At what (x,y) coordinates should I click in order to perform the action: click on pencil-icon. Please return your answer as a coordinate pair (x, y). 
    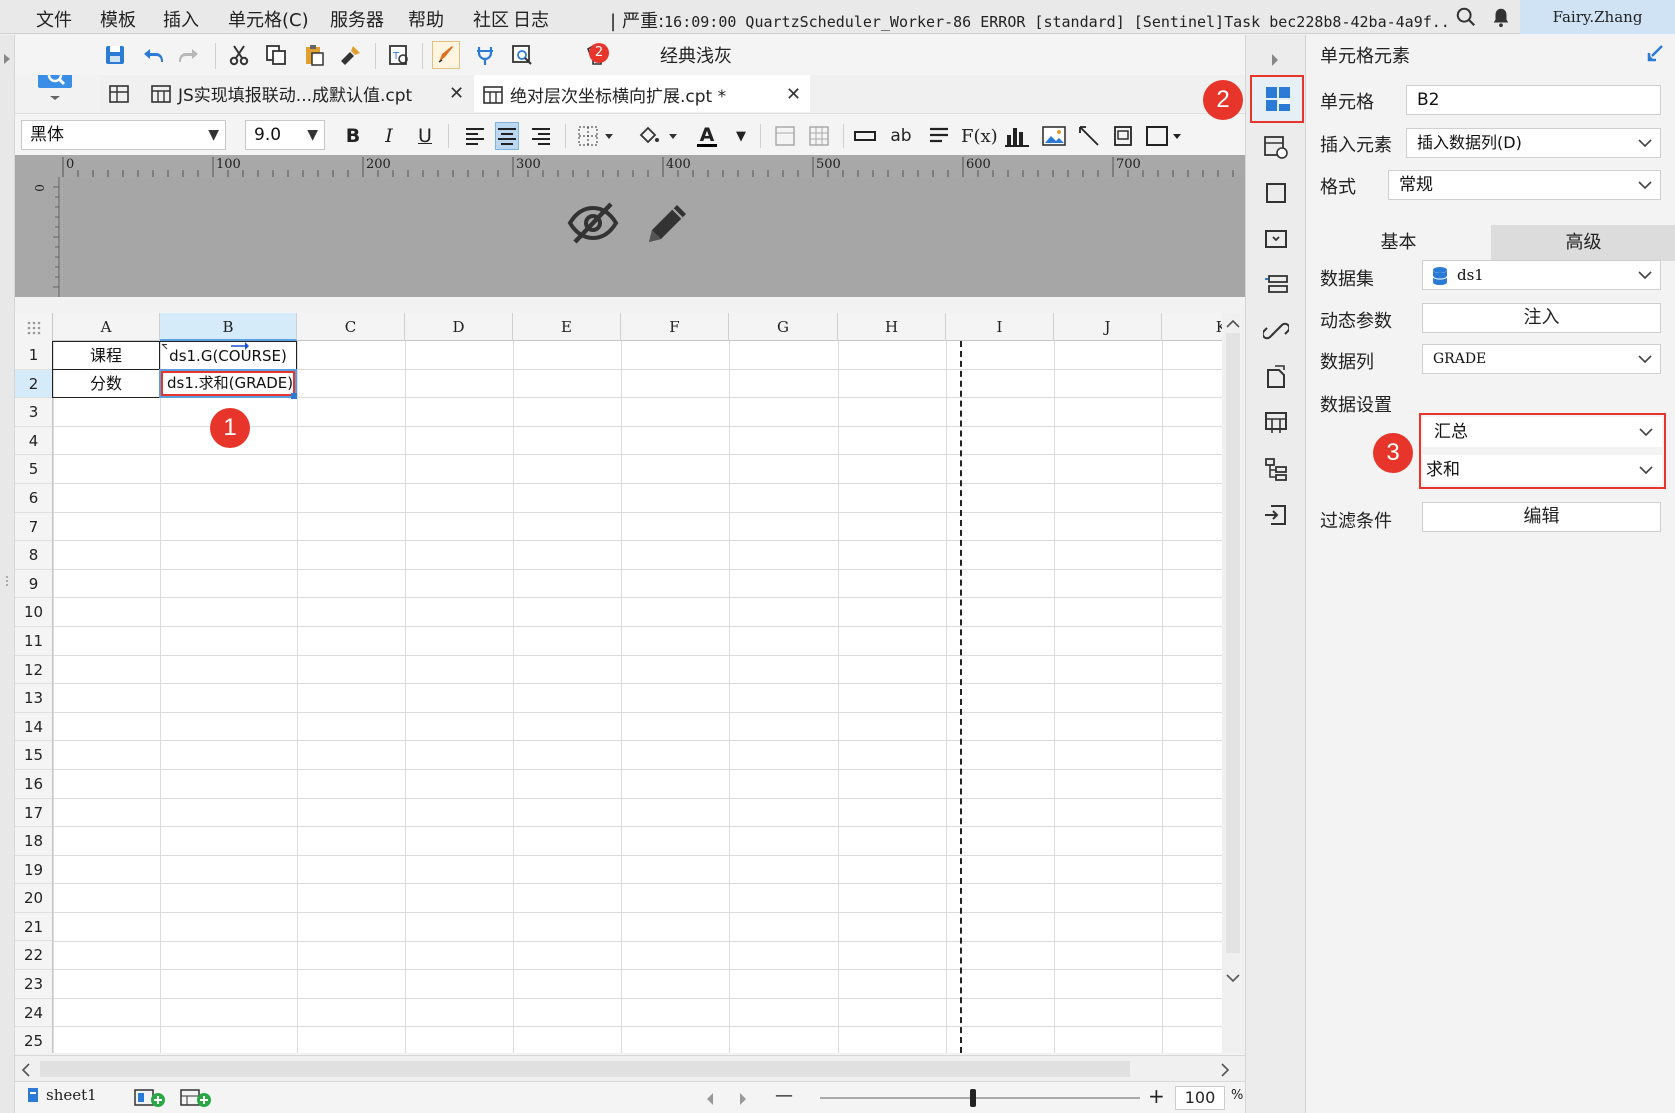
    Looking at the image, I should click on (667, 224).